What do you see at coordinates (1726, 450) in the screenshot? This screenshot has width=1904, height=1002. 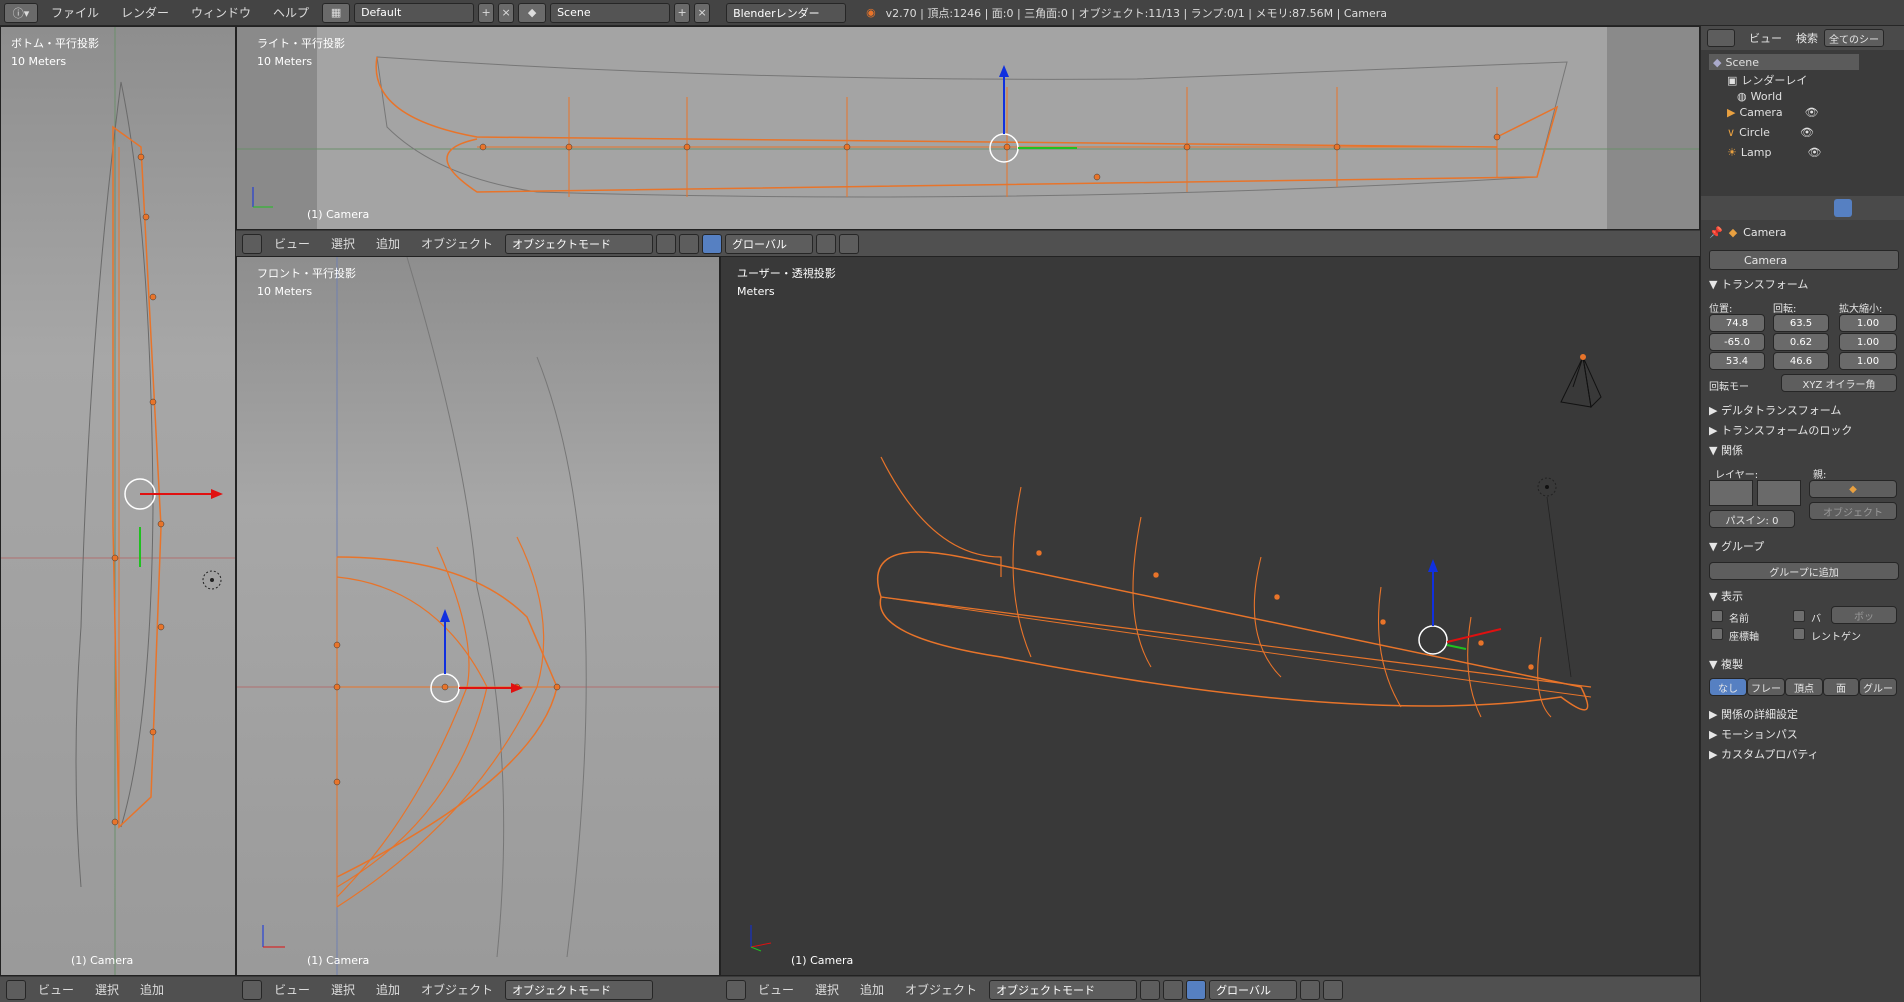 I see `section-relations: ▼ 関係` at bounding box center [1726, 450].